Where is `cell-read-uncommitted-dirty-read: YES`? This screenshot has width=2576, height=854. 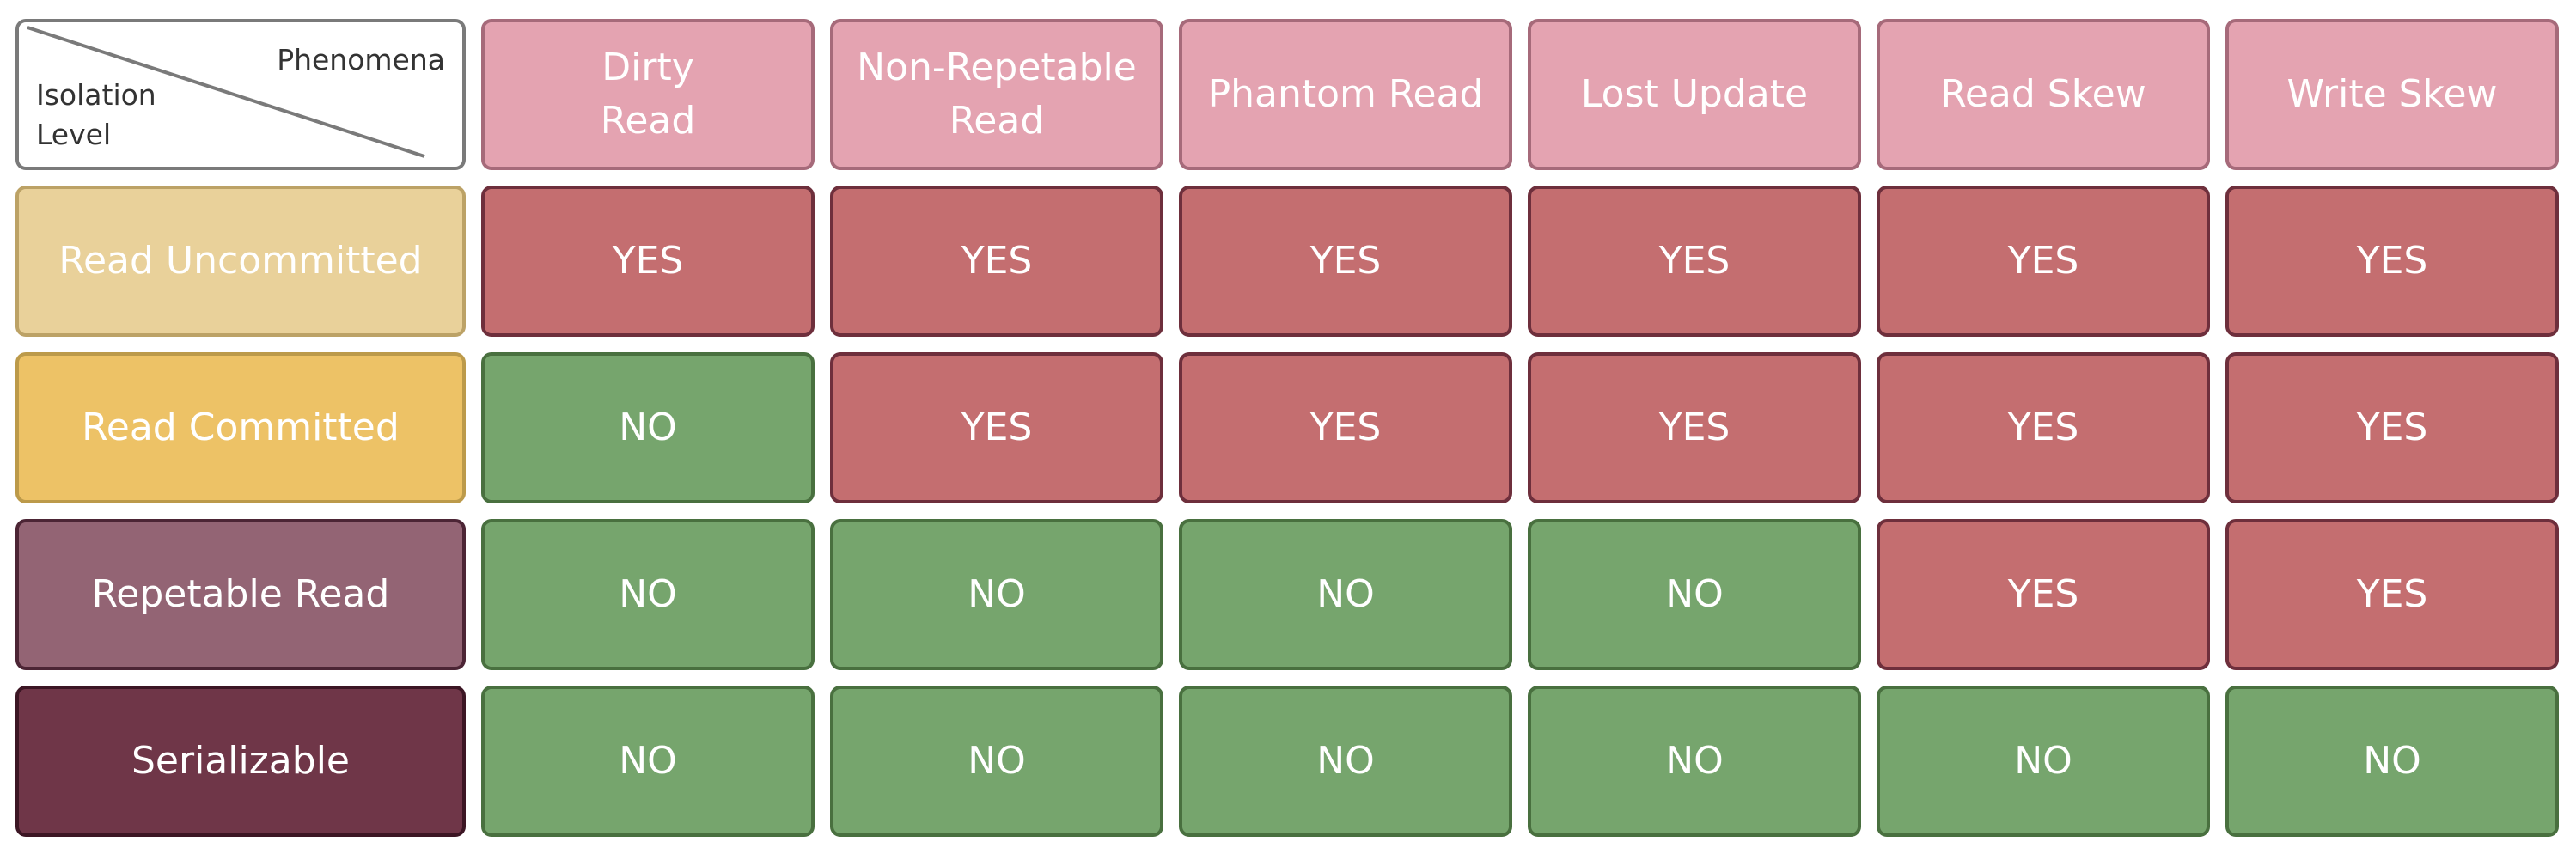
cell-read-uncommitted-dirty-read: YES is located at coordinates (648, 261).